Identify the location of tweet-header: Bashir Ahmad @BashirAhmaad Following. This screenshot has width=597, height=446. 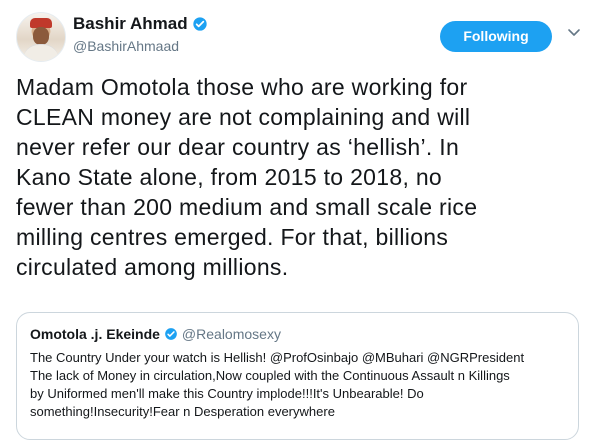
(298, 37).